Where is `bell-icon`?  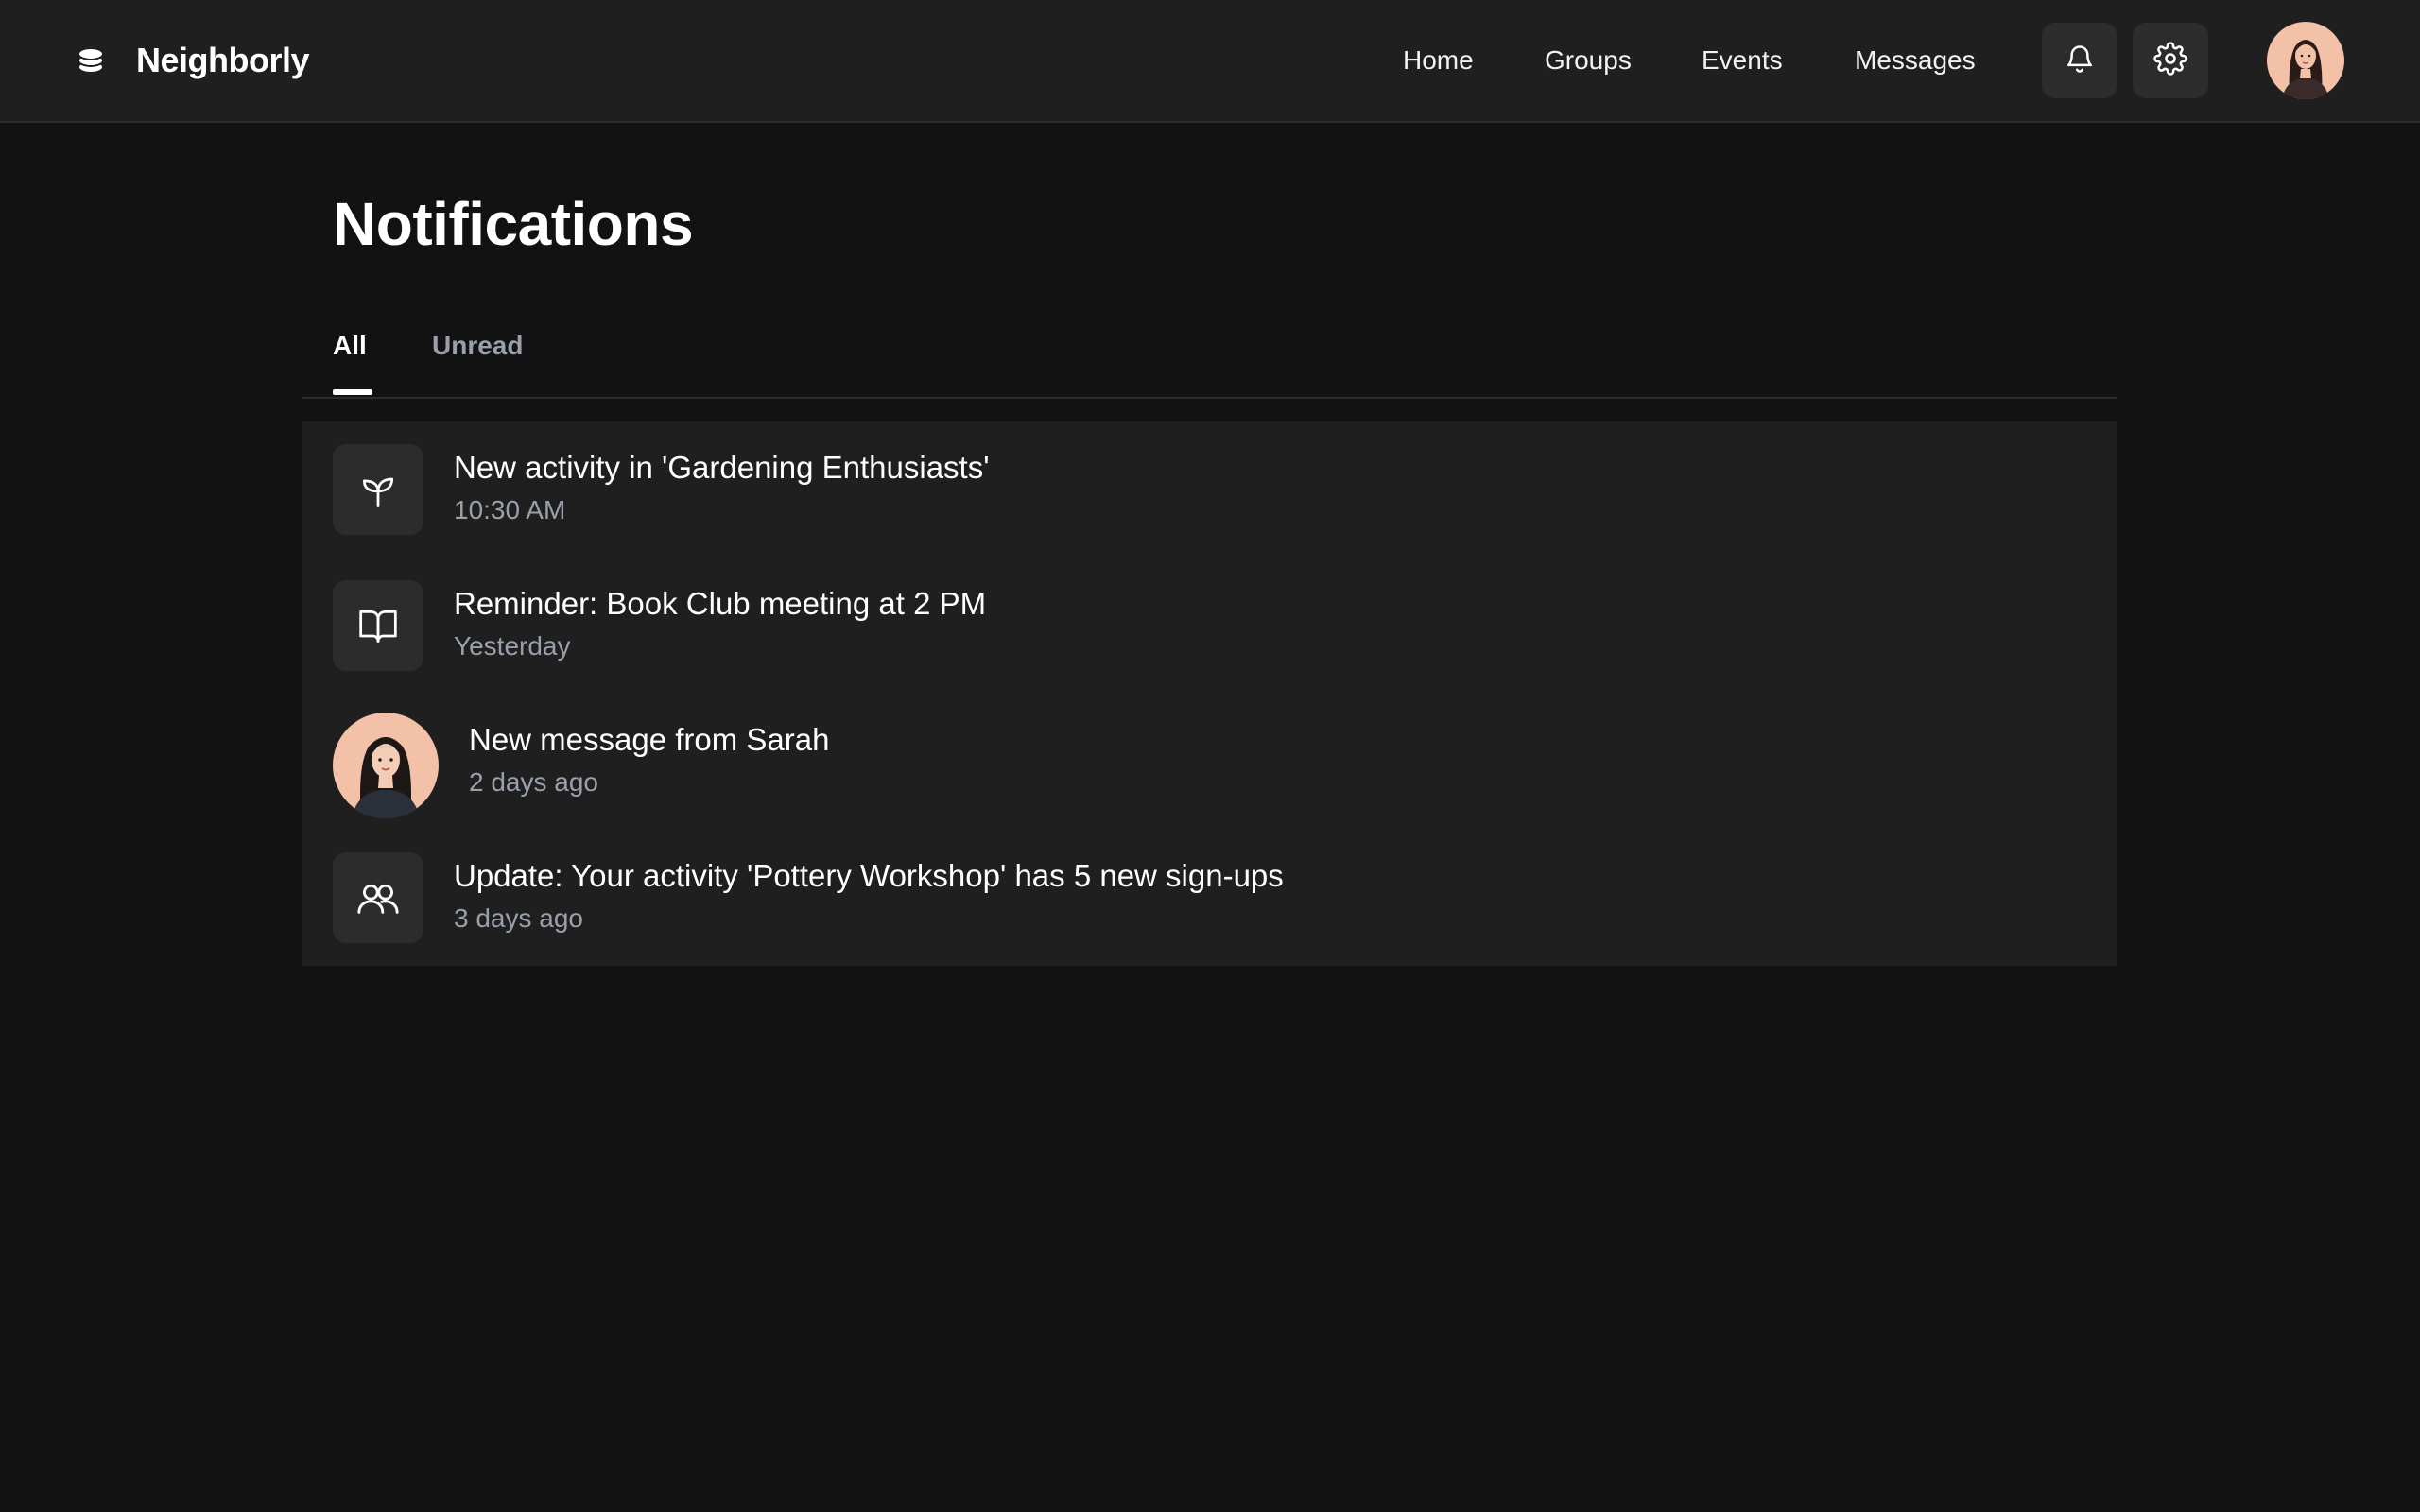
bell-icon is located at coordinates (2080, 61).